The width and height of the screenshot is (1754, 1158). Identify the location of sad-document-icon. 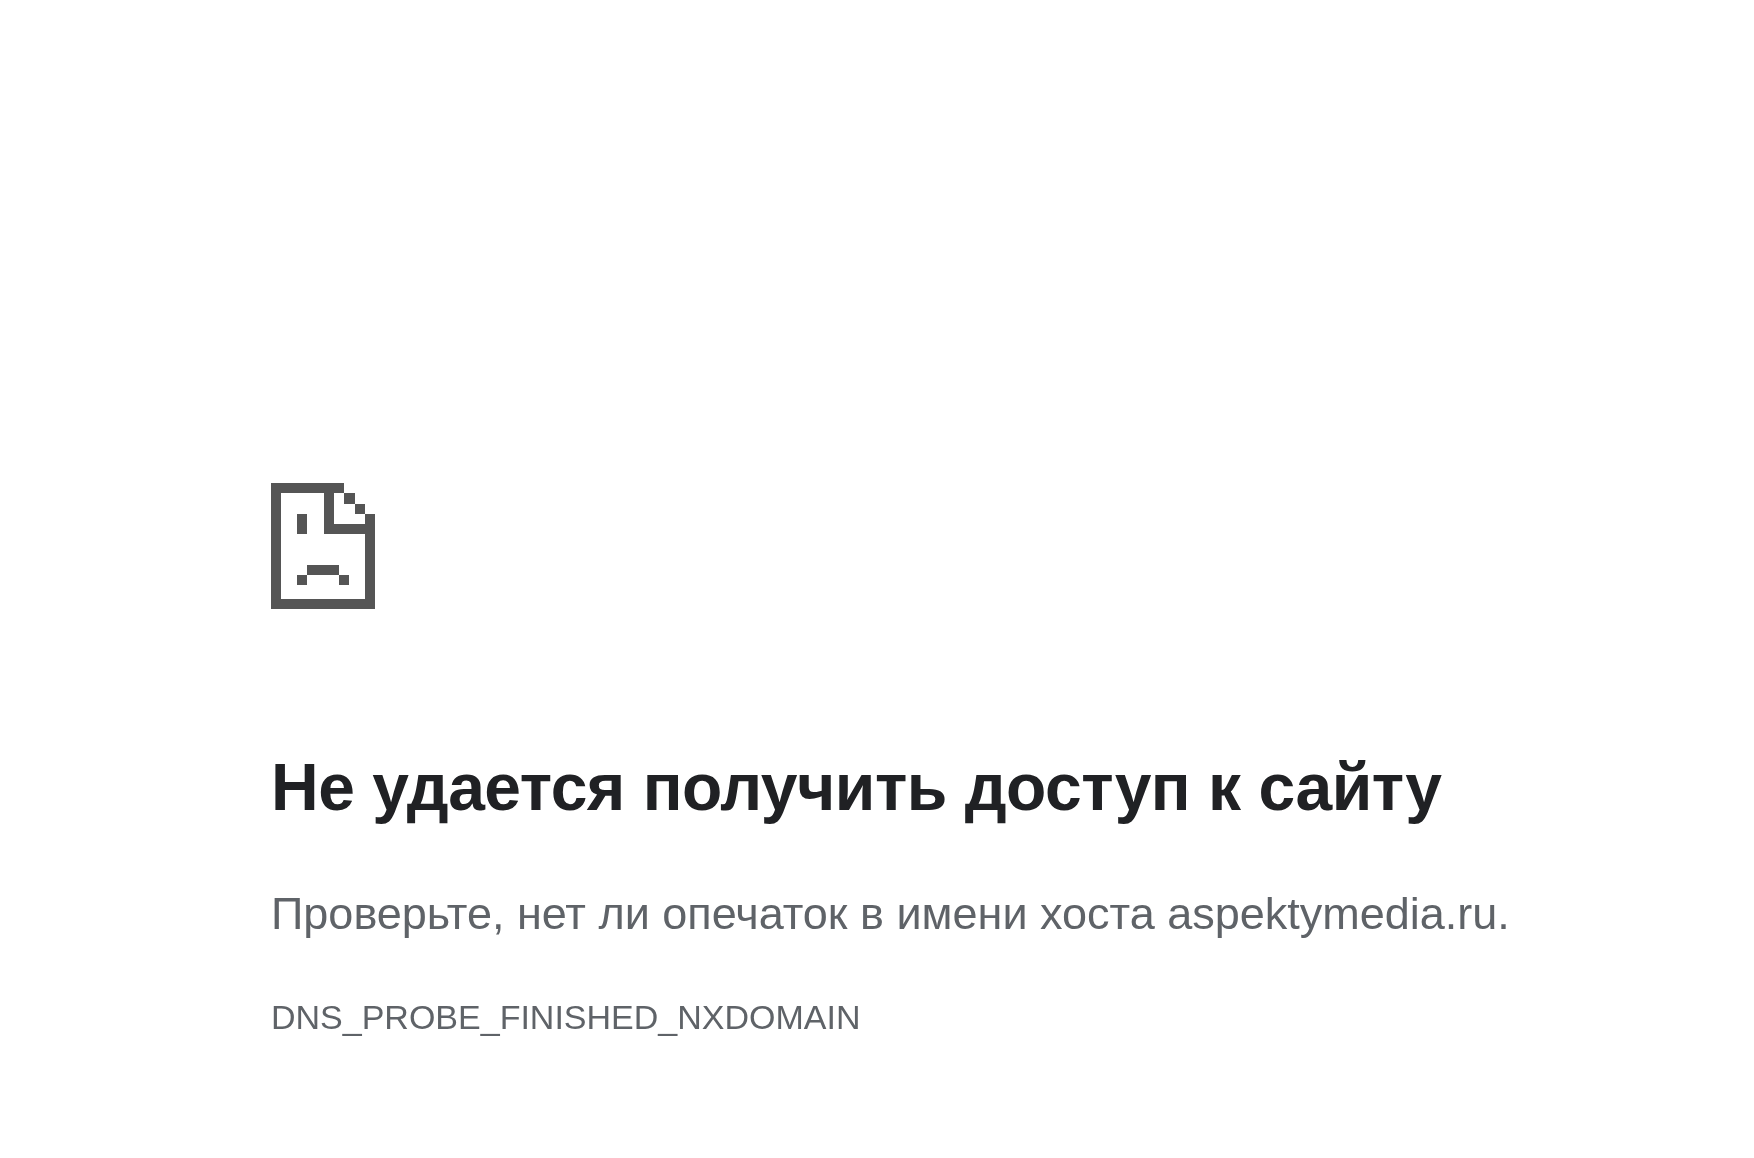
(323, 546).